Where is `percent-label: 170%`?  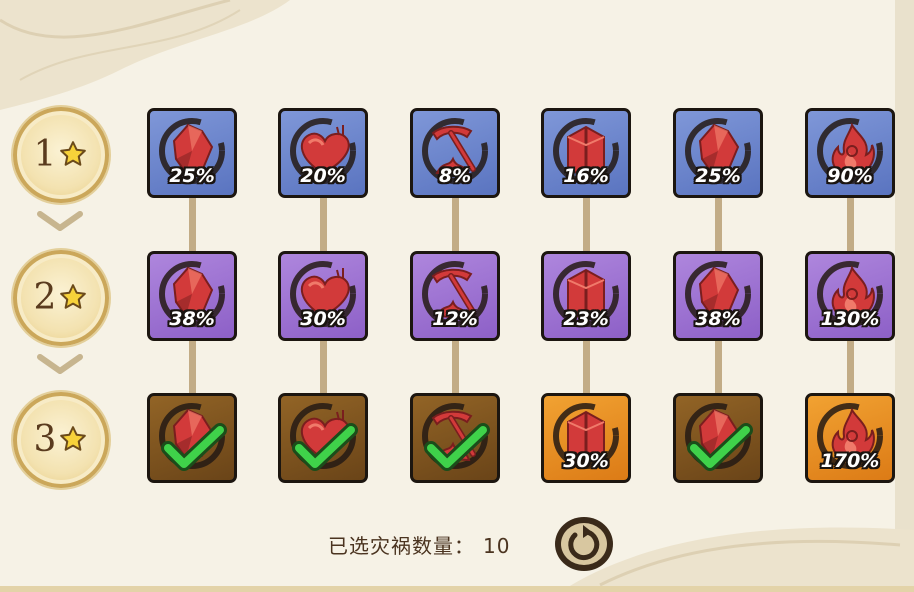 percent-label: 170% is located at coordinates (850, 461).